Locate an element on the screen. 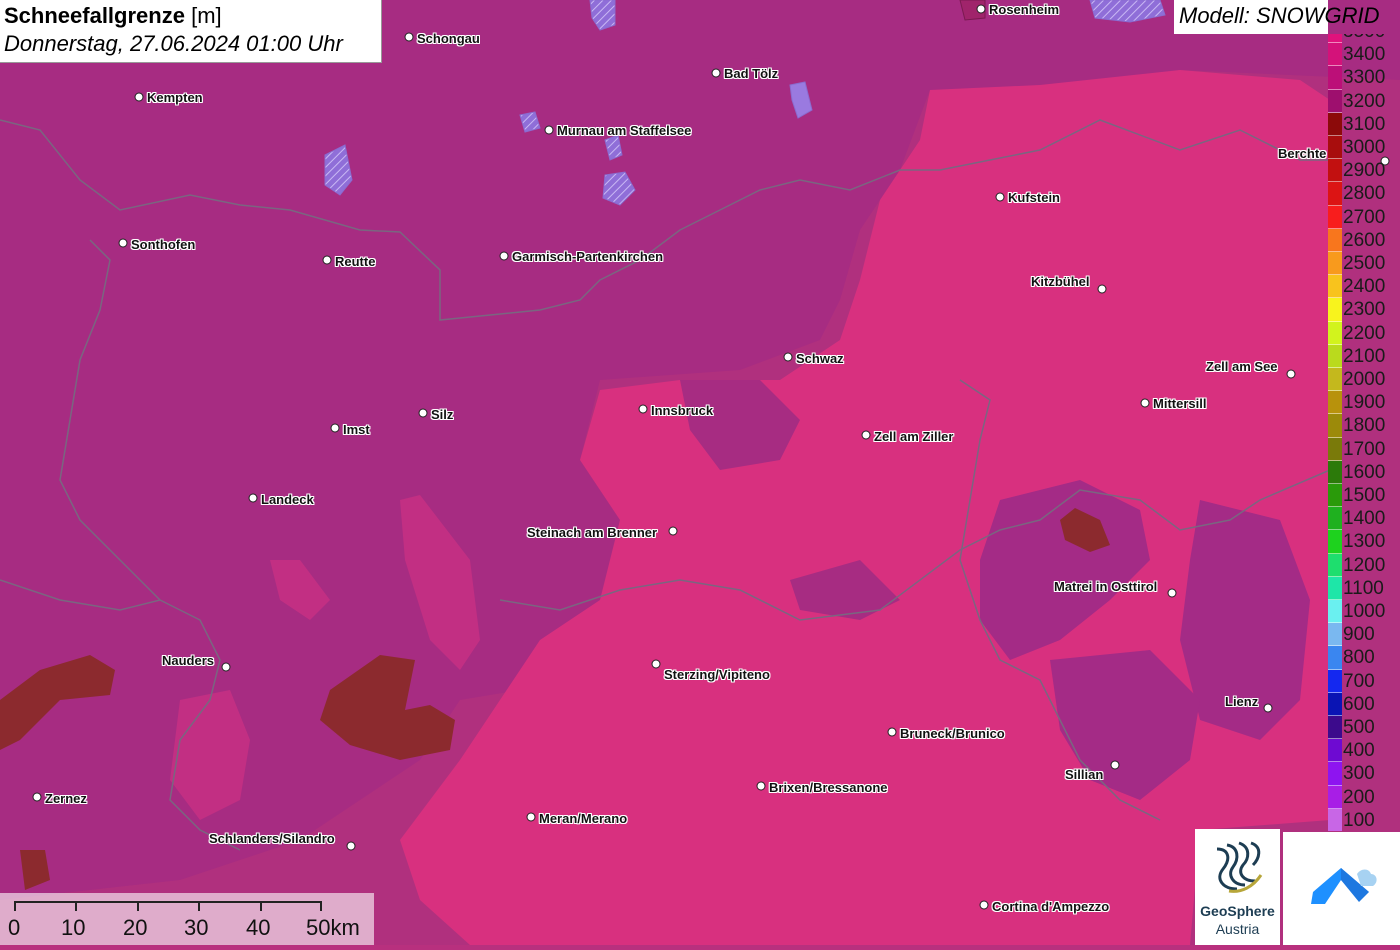 The height and width of the screenshot is (950, 1400). city-label: Garmisch-Partenkirchen is located at coordinates (588, 256).